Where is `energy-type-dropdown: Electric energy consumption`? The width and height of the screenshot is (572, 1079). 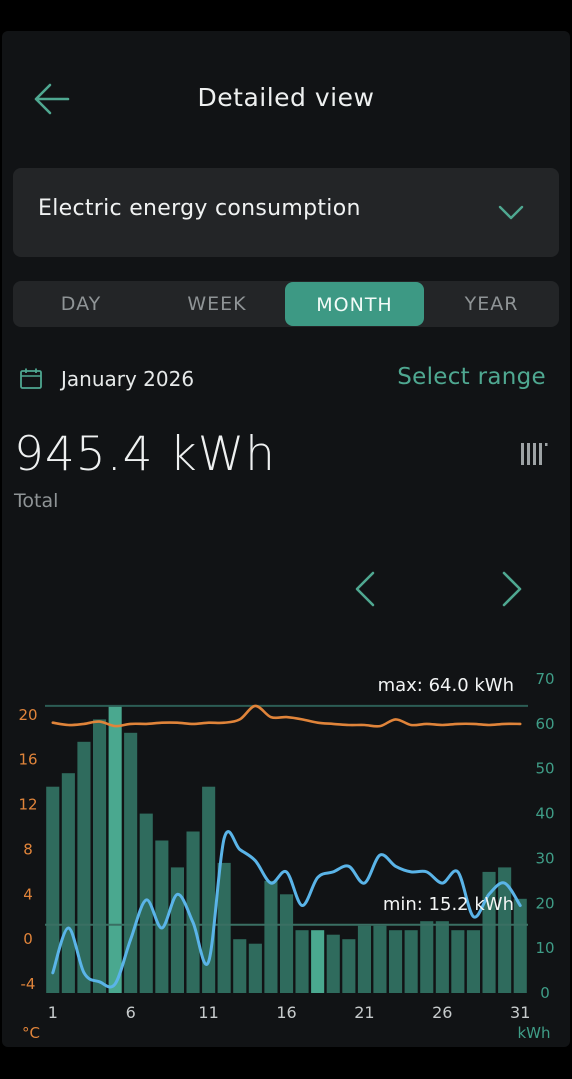
energy-type-dropdown: Electric energy consumption is located at coordinates (286, 212).